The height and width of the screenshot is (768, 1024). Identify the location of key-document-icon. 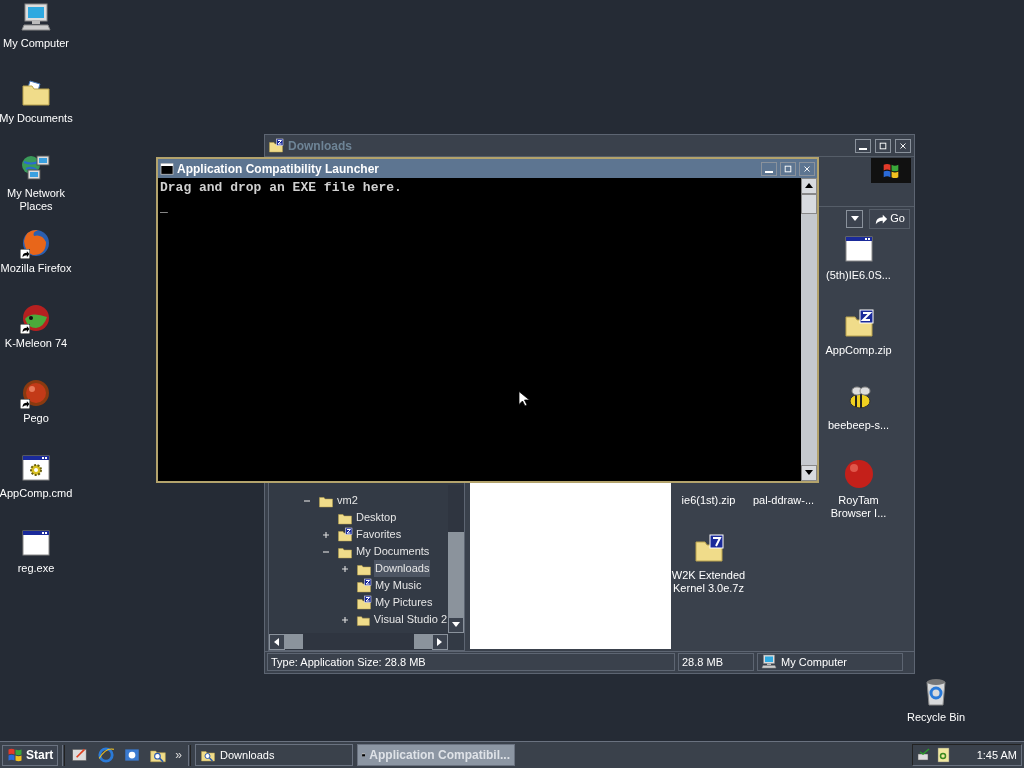
(944, 755).